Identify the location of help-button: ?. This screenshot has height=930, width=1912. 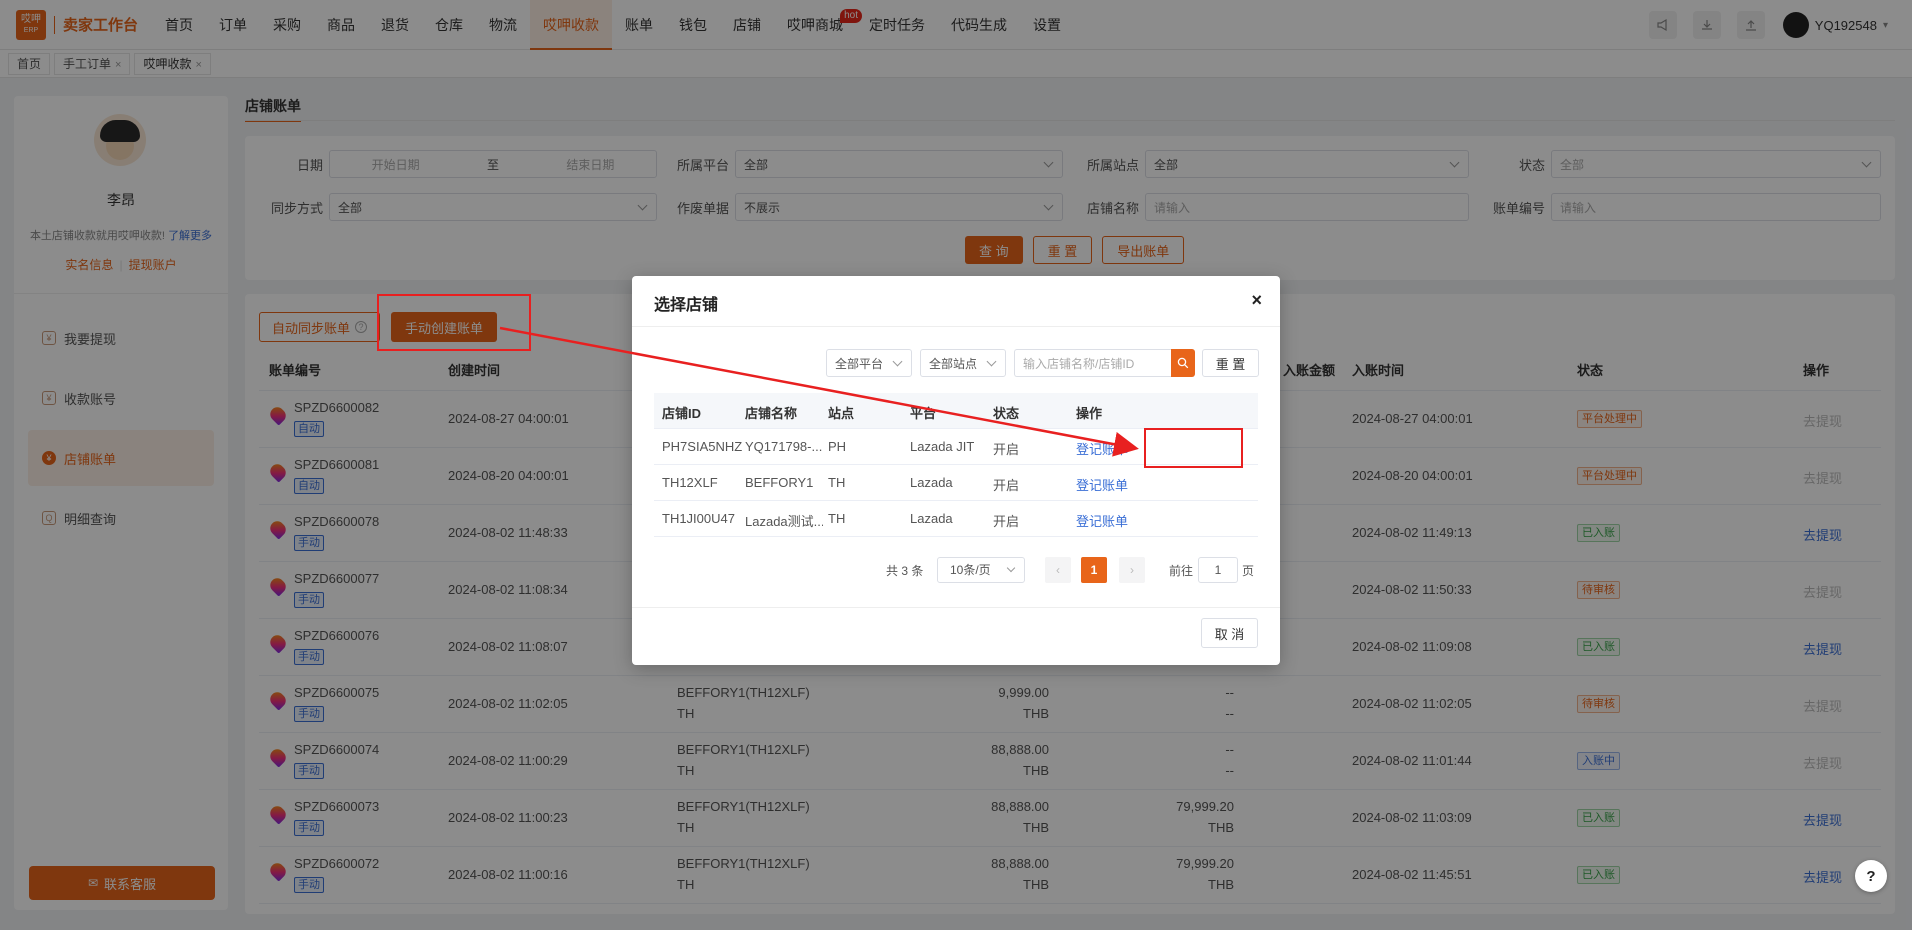
(1871, 876).